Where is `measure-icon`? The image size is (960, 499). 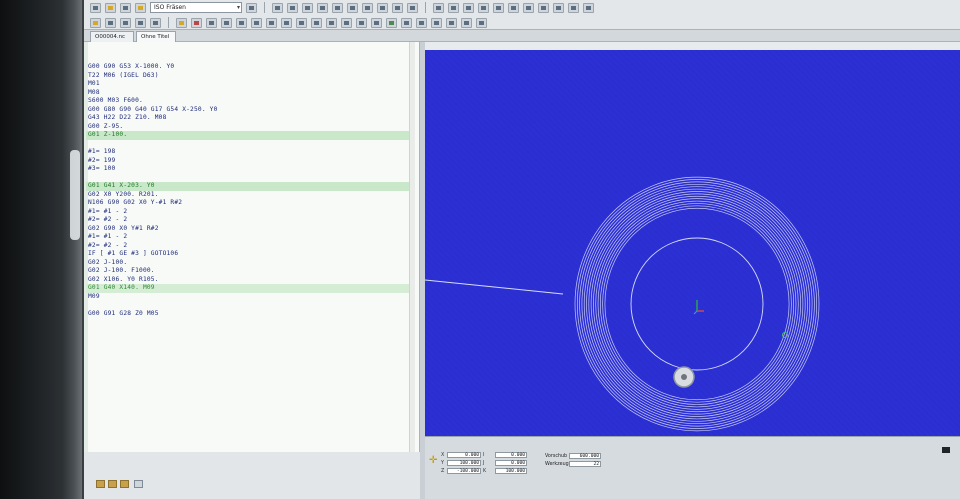
measure-icon is located at coordinates (316, 22).